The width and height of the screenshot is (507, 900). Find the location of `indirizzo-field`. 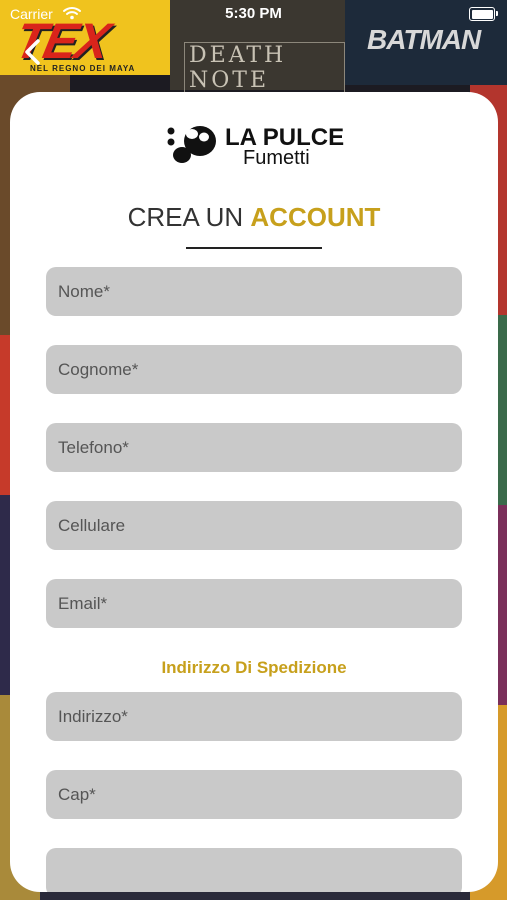

indirizzo-field is located at coordinates (254, 716).